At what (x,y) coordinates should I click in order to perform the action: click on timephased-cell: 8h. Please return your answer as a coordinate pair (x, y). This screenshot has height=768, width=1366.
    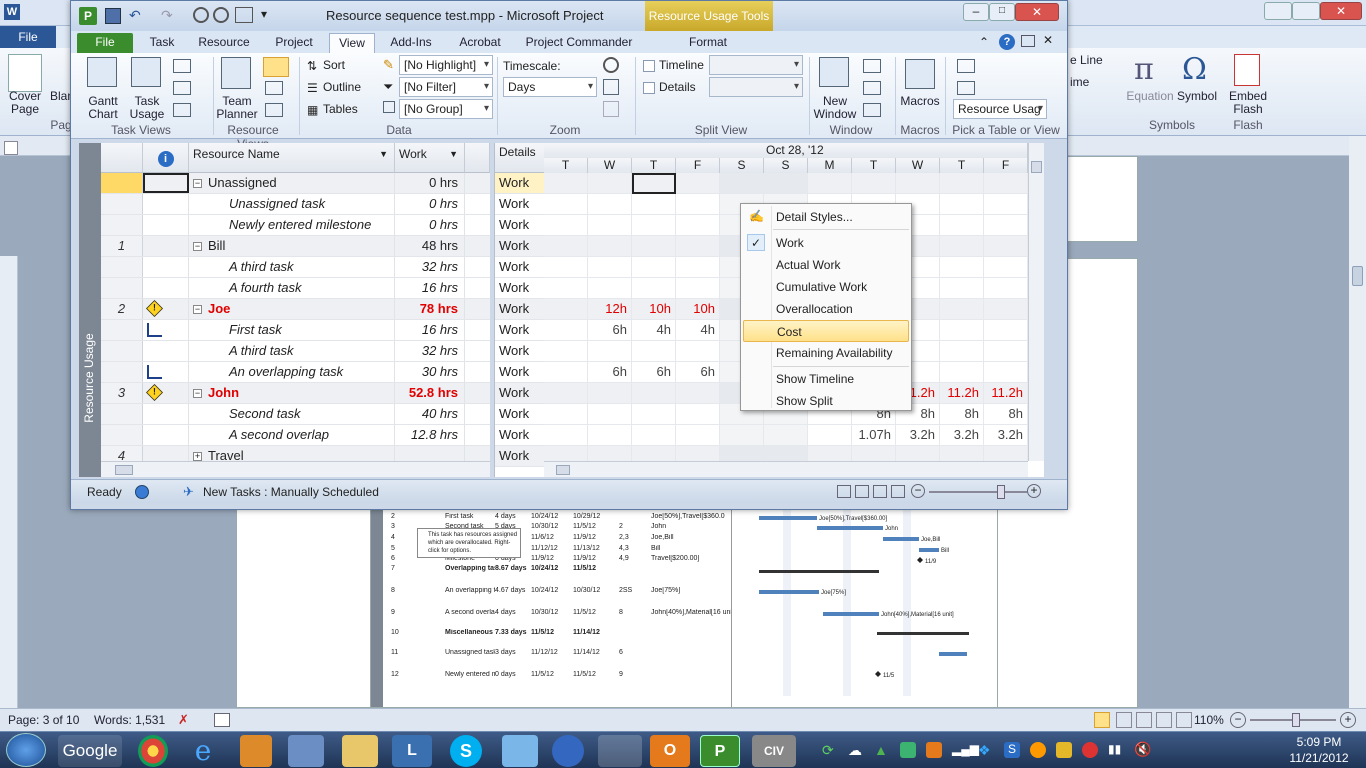
    Looking at the image, I should click on (962, 414).